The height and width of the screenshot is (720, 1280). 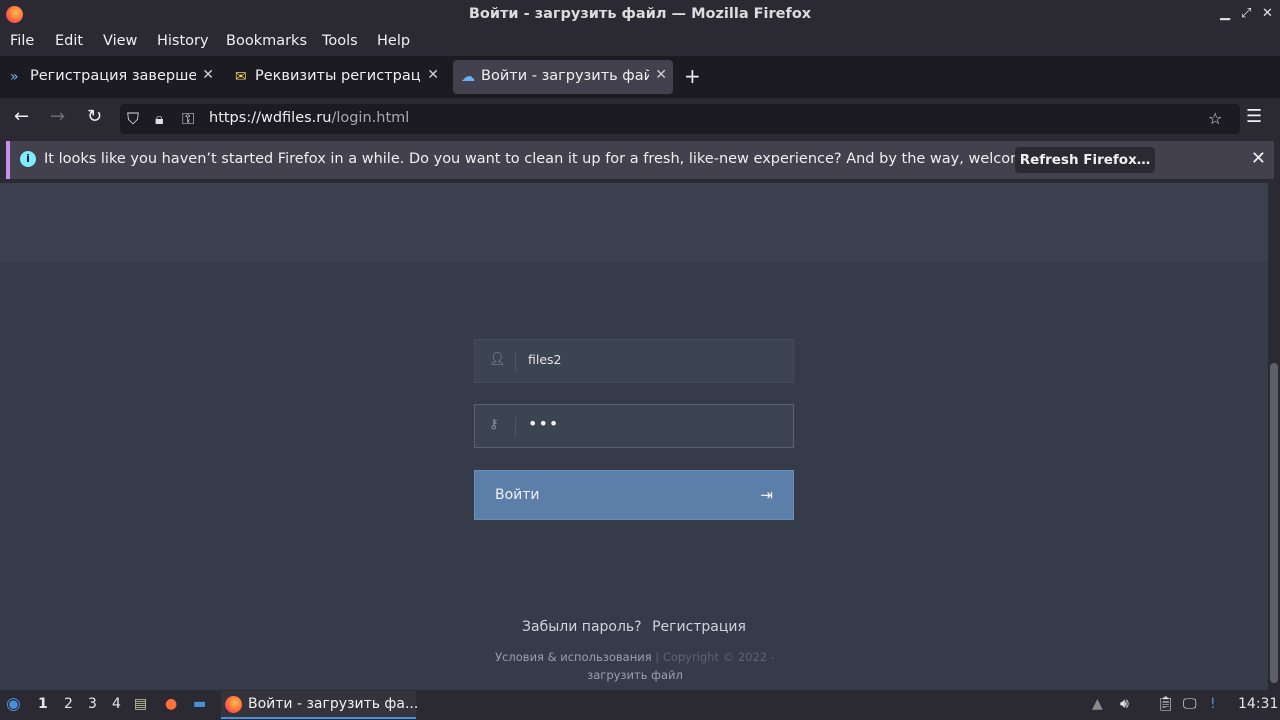 I want to click on forward-icon: →, so click(x=57, y=116).